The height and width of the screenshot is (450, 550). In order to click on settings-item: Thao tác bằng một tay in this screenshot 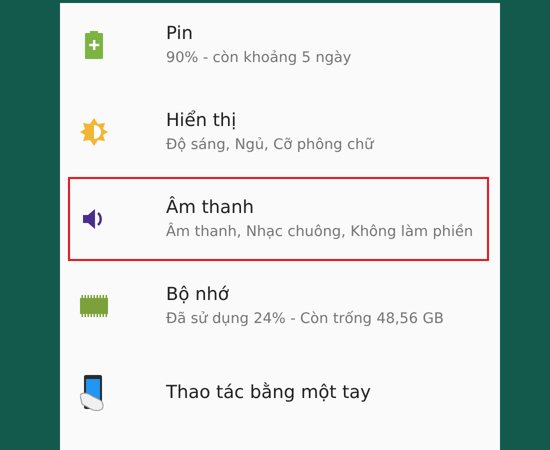, I will do `click(278, 393)`.